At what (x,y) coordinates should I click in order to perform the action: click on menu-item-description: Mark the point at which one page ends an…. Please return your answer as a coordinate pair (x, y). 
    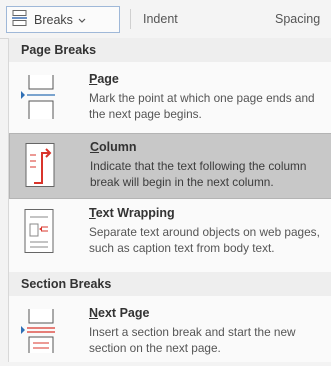
    Looking at the image, I should click on (202, 106).